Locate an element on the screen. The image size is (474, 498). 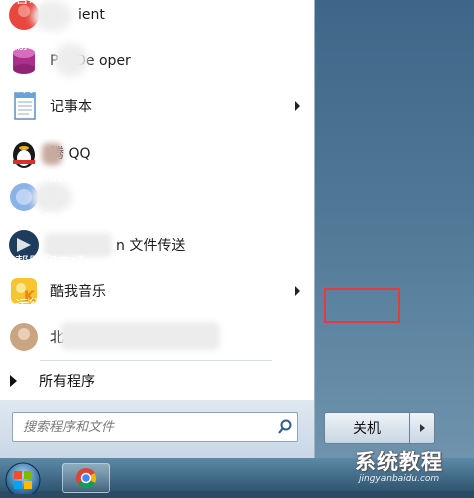
search-area is located at coordinates (157, 429).